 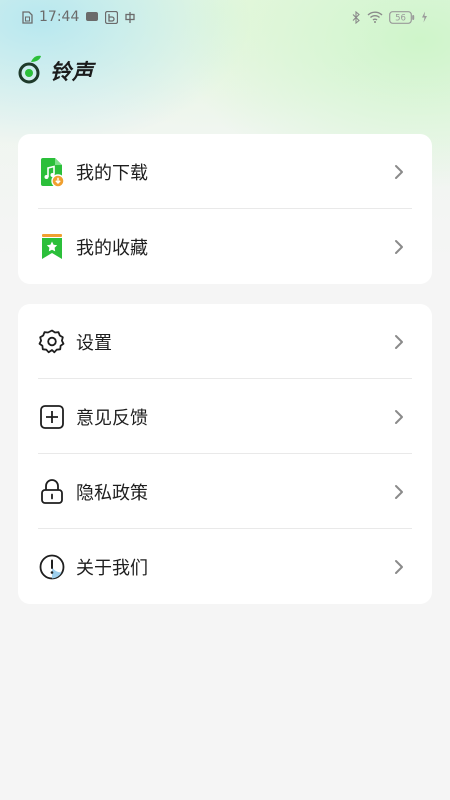 What do you see at coordinates (225, 246) in the screenshot?
I see `menu-item-favorites: 我的收藏` at bounding box center [225, 246].